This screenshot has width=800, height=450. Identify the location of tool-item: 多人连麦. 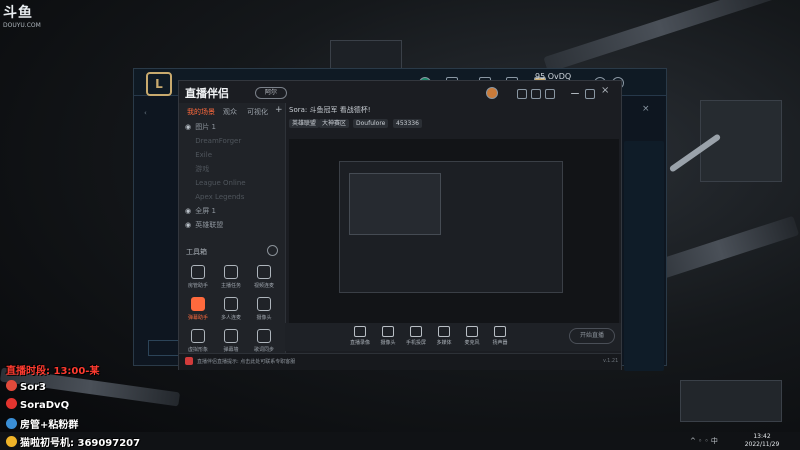
(231, 309).